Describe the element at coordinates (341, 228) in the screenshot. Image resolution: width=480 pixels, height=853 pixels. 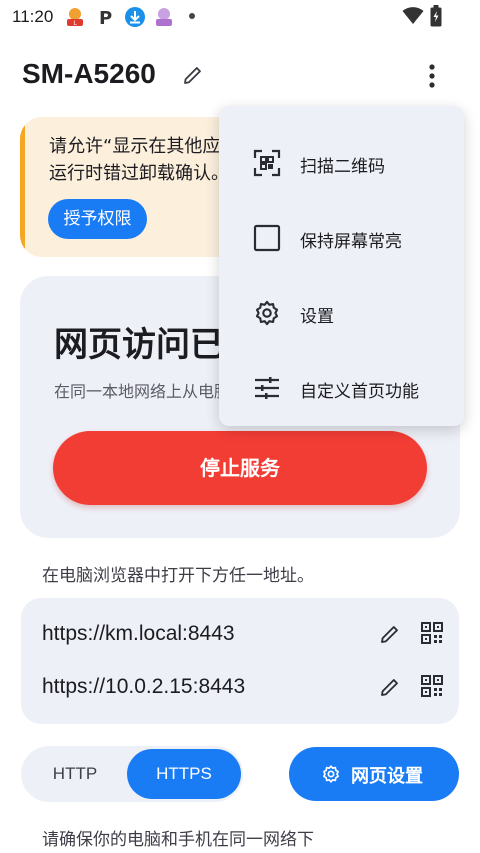
I see `menu-item-keep-screen-on: 保持屏幕常亮` at that location.